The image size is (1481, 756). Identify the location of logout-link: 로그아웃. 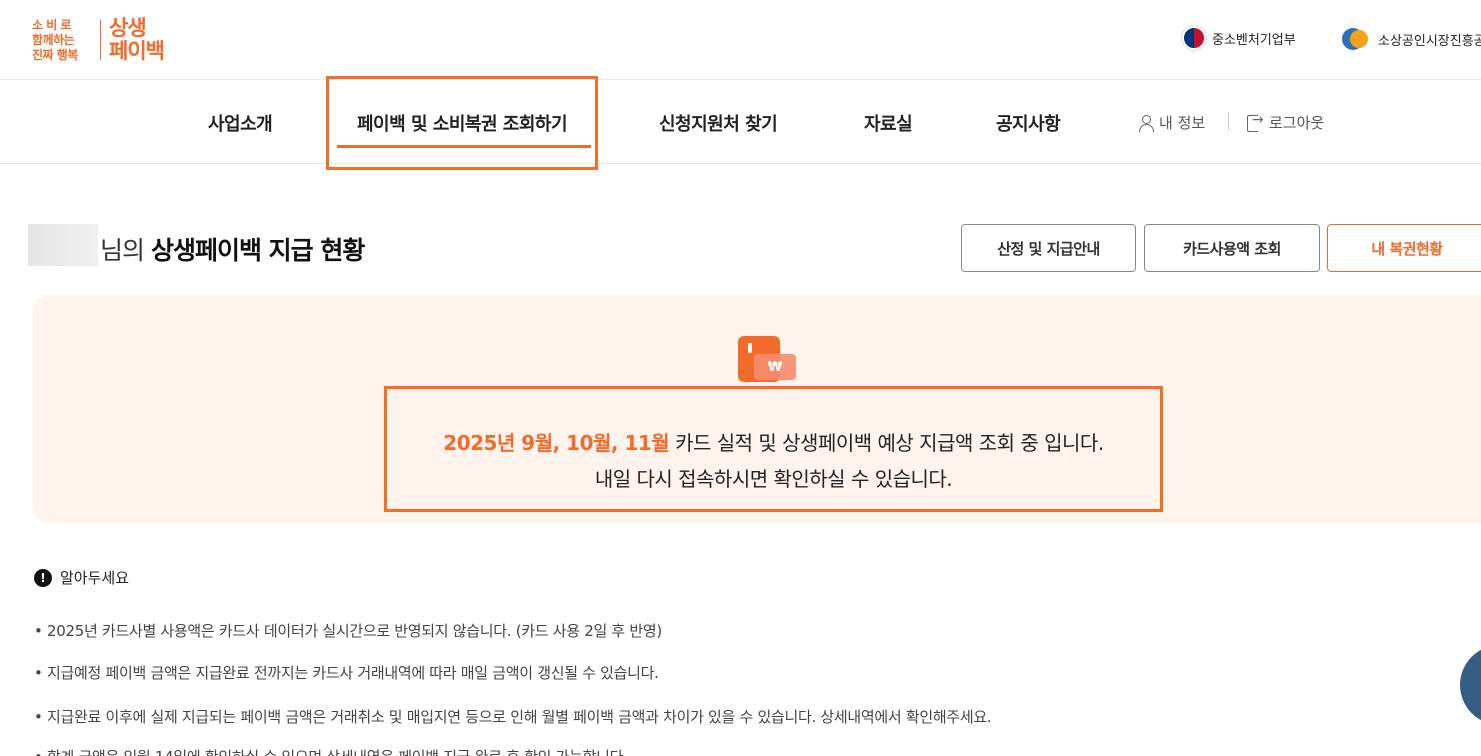
(1285, 122).